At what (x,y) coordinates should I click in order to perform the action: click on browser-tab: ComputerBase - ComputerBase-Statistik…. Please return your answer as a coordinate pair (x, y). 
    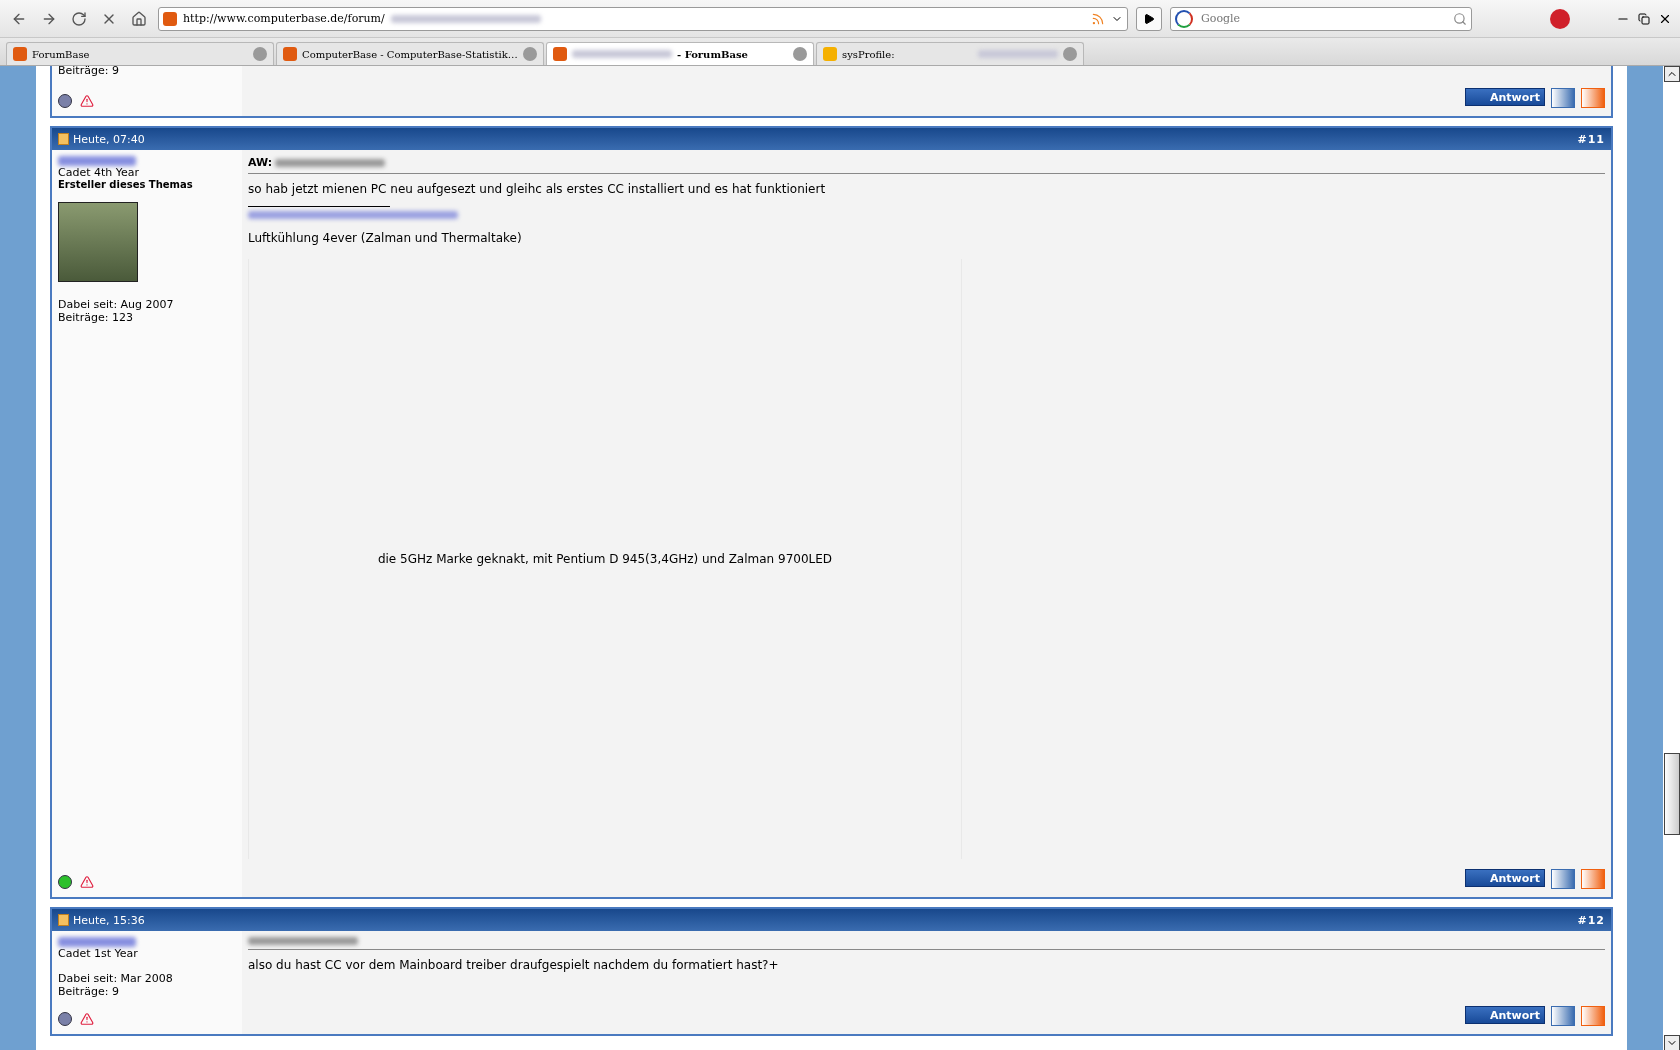
    Looking at the image, I should click on (410, 53).